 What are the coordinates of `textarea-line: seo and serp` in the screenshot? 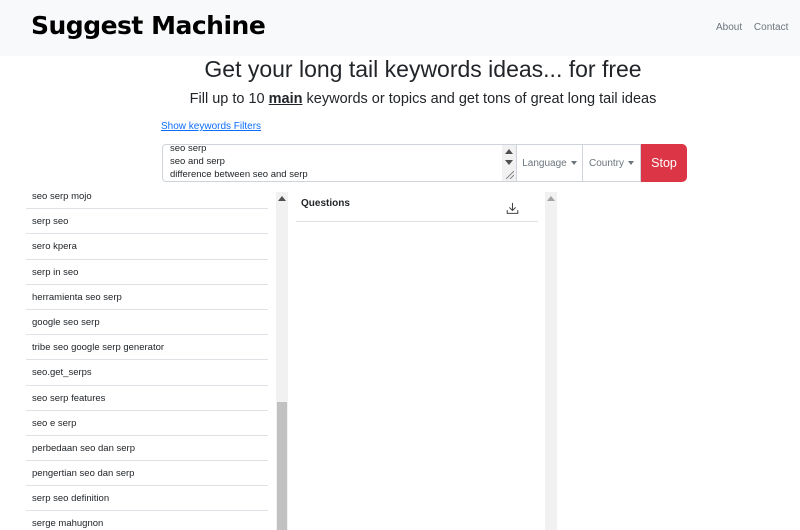 It's located at (197, 161).